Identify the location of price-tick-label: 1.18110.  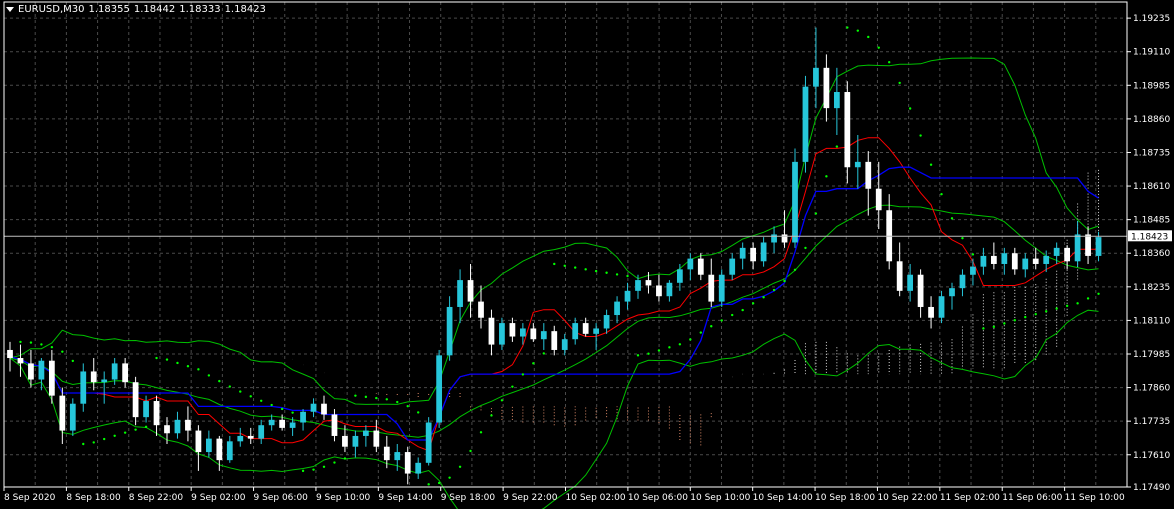
(1151, 321).